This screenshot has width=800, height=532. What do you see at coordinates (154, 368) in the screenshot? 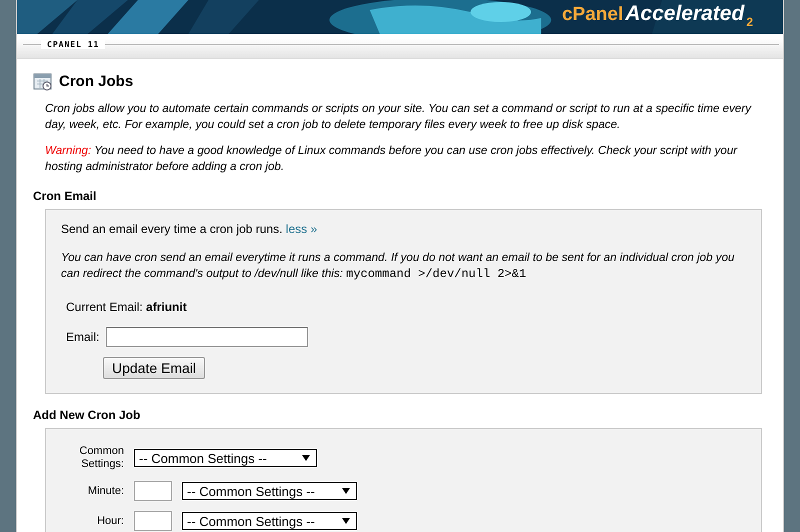
I see `update-email-button: Update Email` at bounding box center [154, 368].